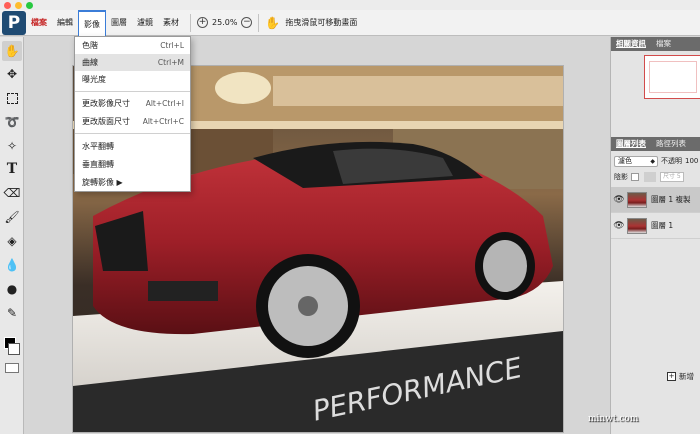  What do you see at coordinates (662, 225) in the screenshot?
I see `layer-name: 圖層 1` at bounding box center [662, 225].